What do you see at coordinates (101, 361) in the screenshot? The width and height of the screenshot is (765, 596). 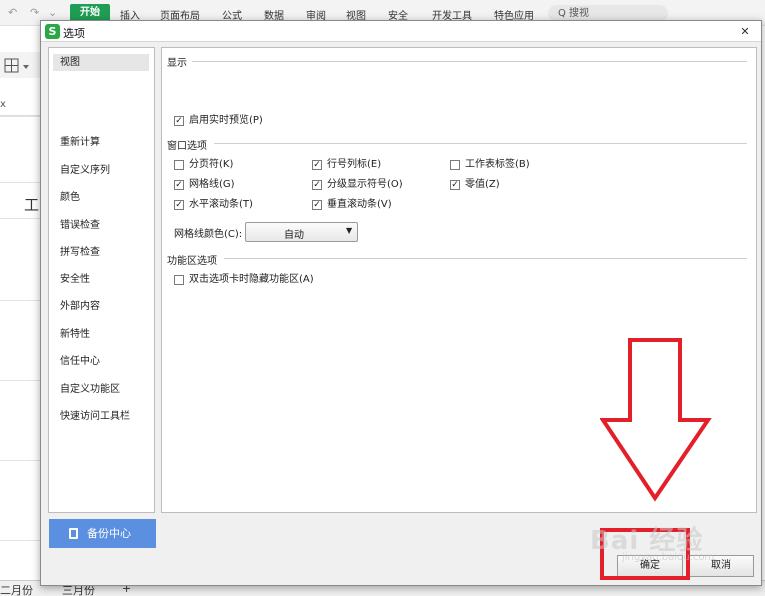 I see `sidebar-item-trust-center: 信任中心` at bounding box center [101, 361].